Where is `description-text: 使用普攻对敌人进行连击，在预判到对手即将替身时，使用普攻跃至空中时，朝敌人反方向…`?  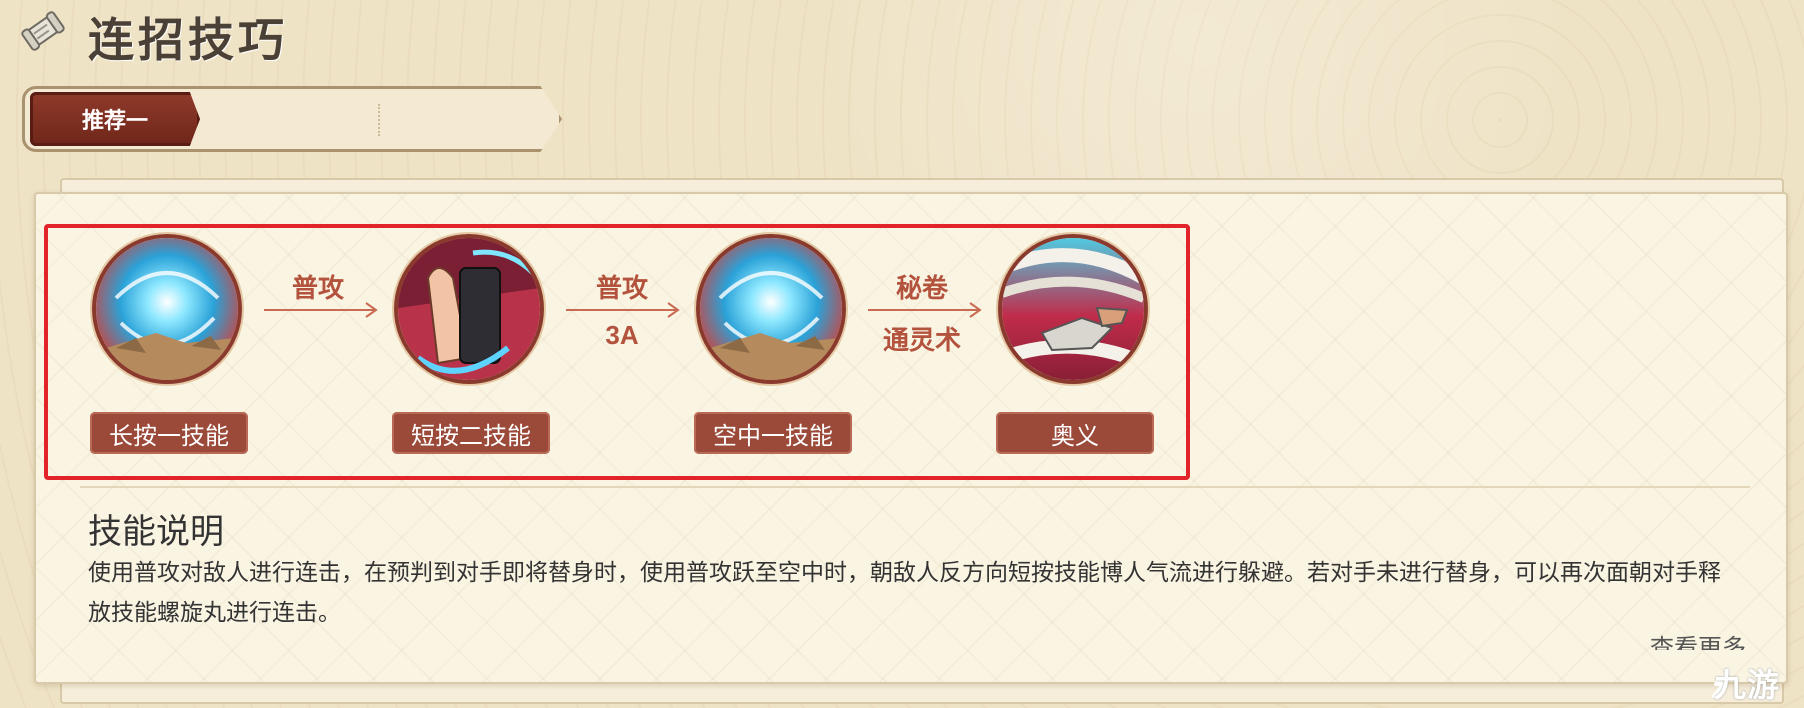 description-text: 使用普攻对敌人进行连击，在预判到对手即将替身时，使用普攻跃至空中时，朝敌人反方向… is located at coordinates (904, 592).